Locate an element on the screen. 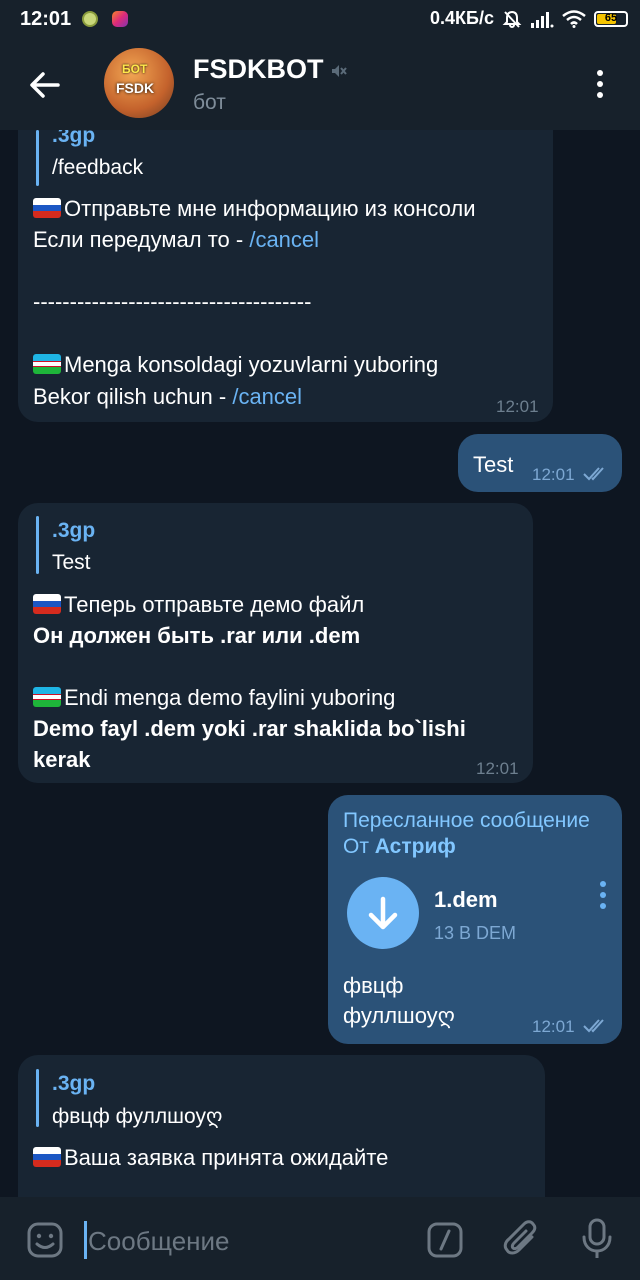 The image size is (640, 1280). chat-header: БОТ FSDK FSDKBOT бот is located at coordinates (320, 85).